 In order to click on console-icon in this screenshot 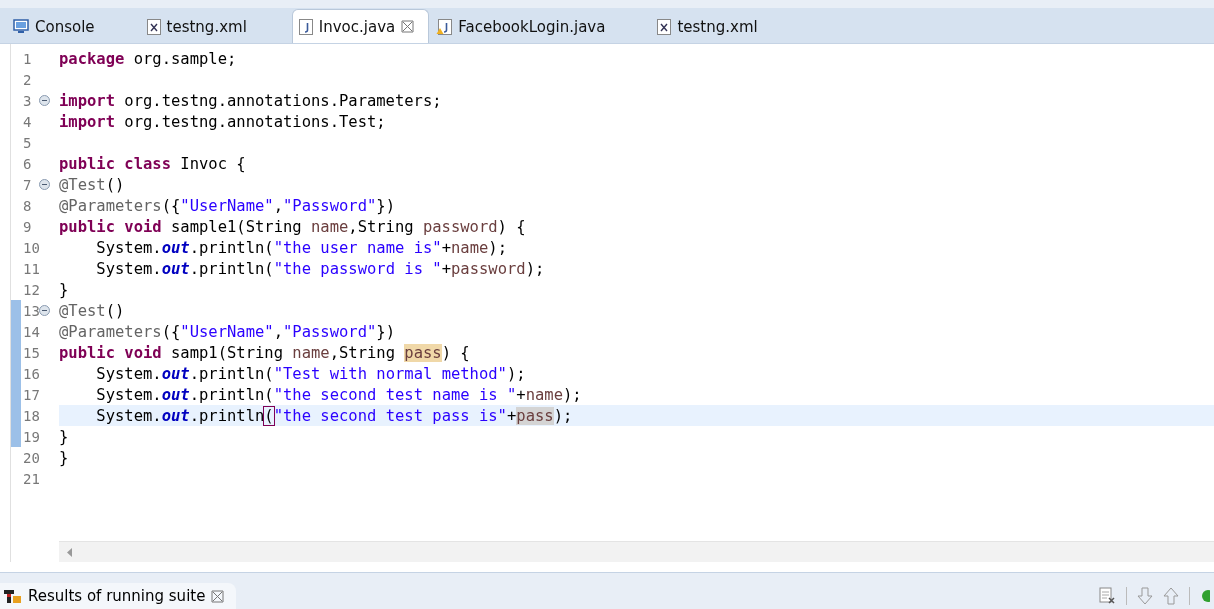, I will do `click(21, 26)`.